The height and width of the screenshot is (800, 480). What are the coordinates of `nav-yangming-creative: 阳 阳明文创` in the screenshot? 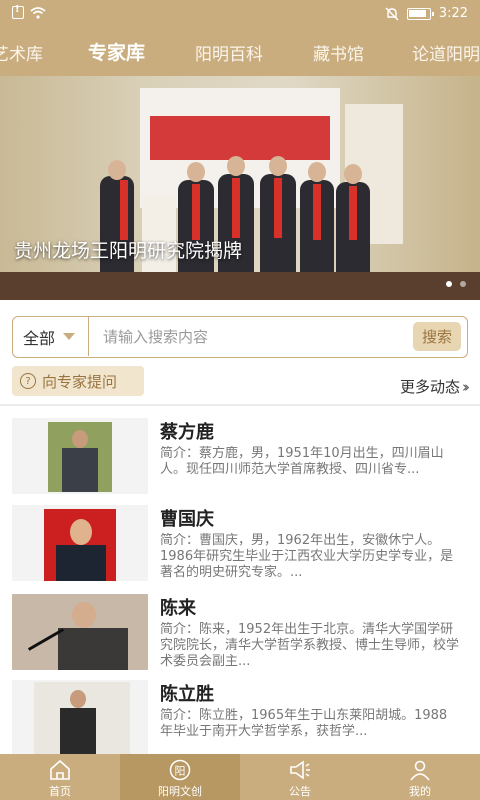 It's located at (180, 777).